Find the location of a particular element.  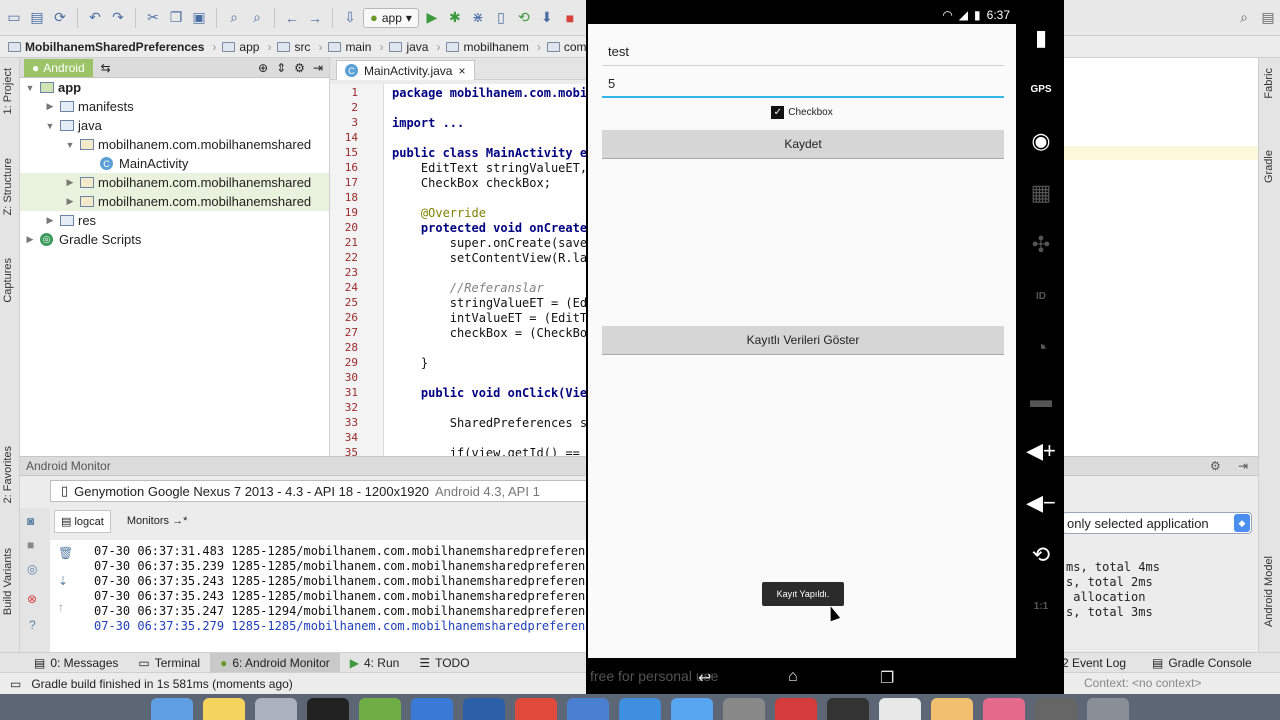

redo-icon: ↷ is located at coordinates (118, 18).